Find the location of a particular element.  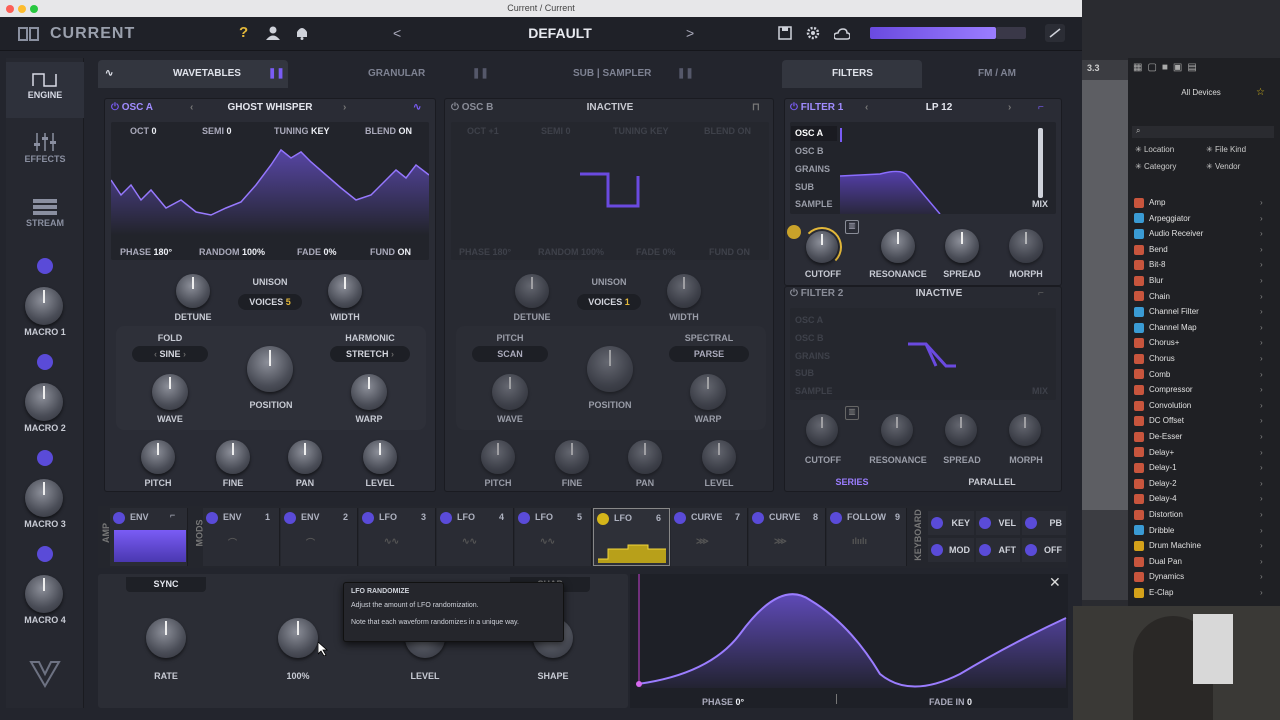

browser-tab-icons: ▦▢■▣▤ is located at coordinates (1167, 67).